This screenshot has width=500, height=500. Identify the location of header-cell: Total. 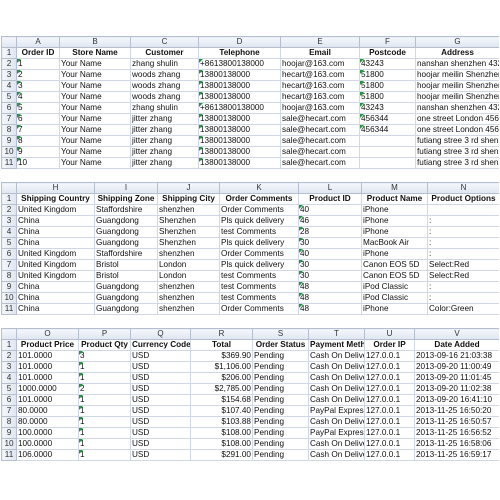
(221, 345).